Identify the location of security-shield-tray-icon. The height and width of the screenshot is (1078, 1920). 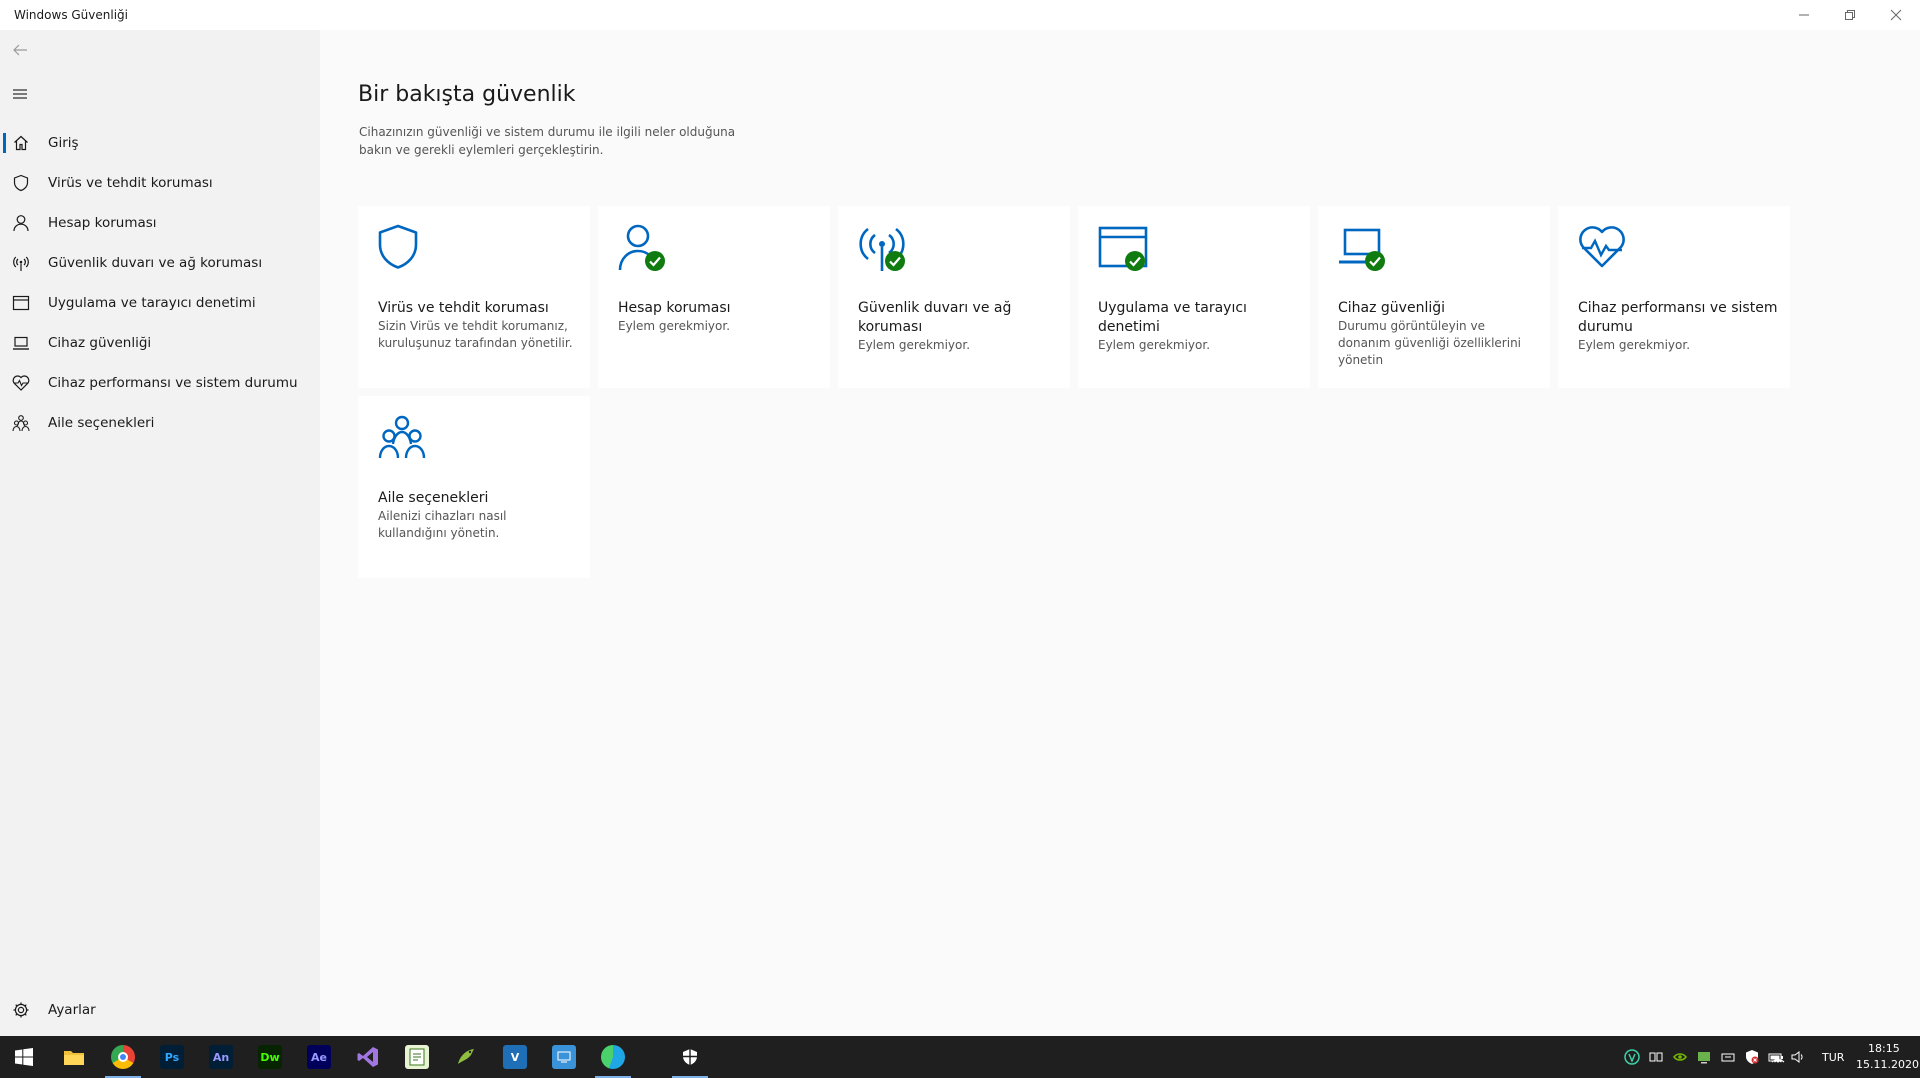
(1752, 1057).